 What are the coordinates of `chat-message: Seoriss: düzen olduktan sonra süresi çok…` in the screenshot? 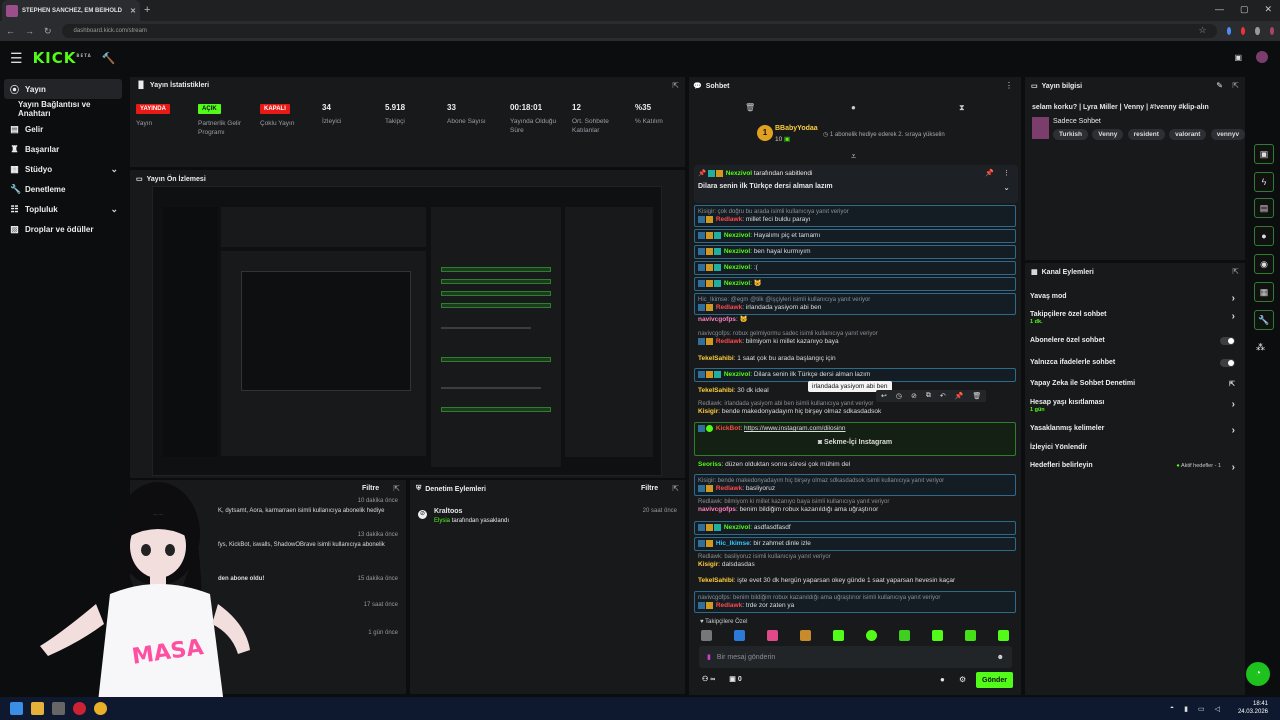 It's located at (855, 465).